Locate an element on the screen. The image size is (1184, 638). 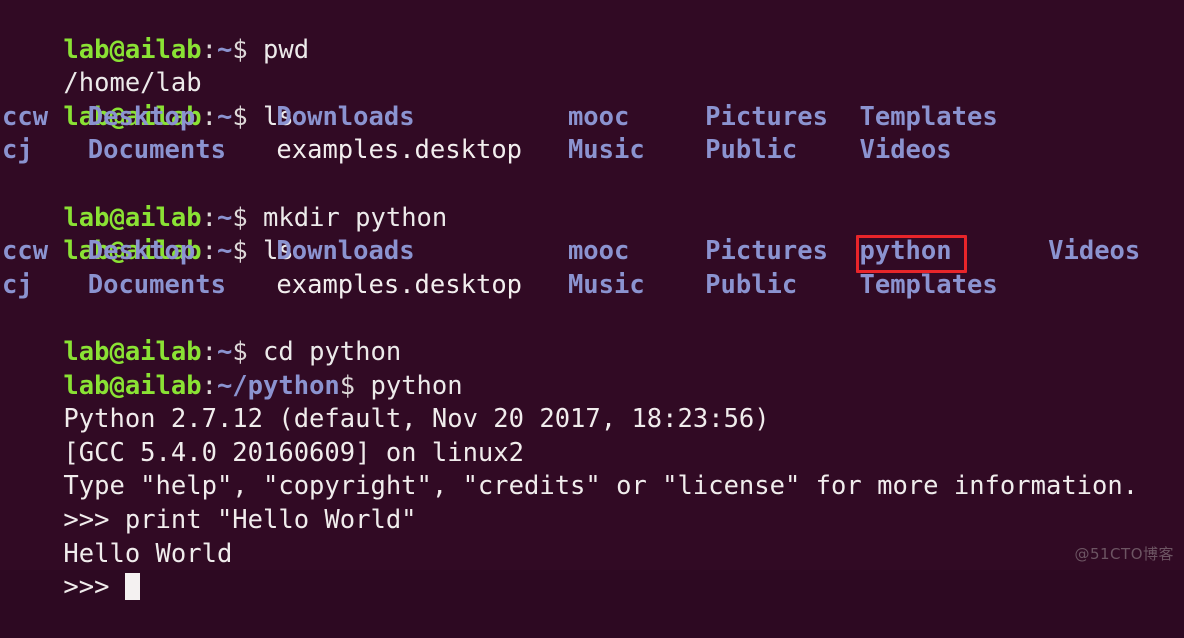
repl-prompt: >>> is located at coordinates (94, 587).